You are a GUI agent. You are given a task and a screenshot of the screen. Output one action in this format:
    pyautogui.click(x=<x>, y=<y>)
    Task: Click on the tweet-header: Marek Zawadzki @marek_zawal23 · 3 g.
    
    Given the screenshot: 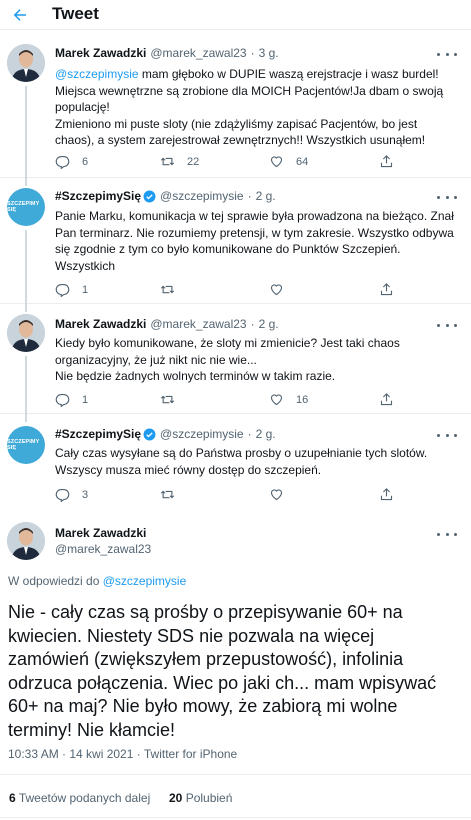 What is the action you would take?
    pyautogui.click(x=167, y=53)
    